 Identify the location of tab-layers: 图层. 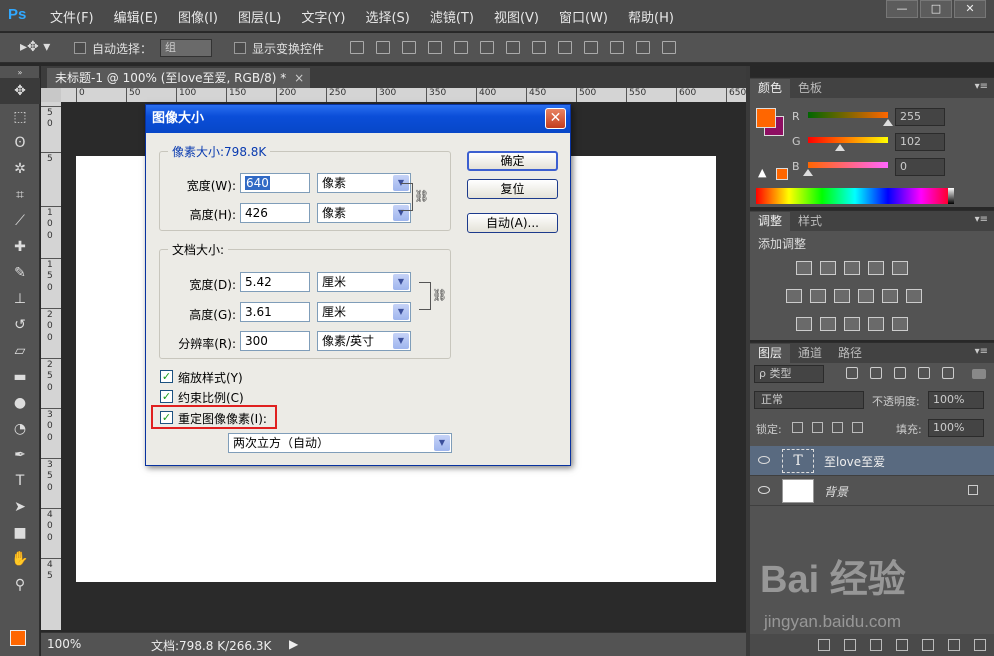
(770, 353).